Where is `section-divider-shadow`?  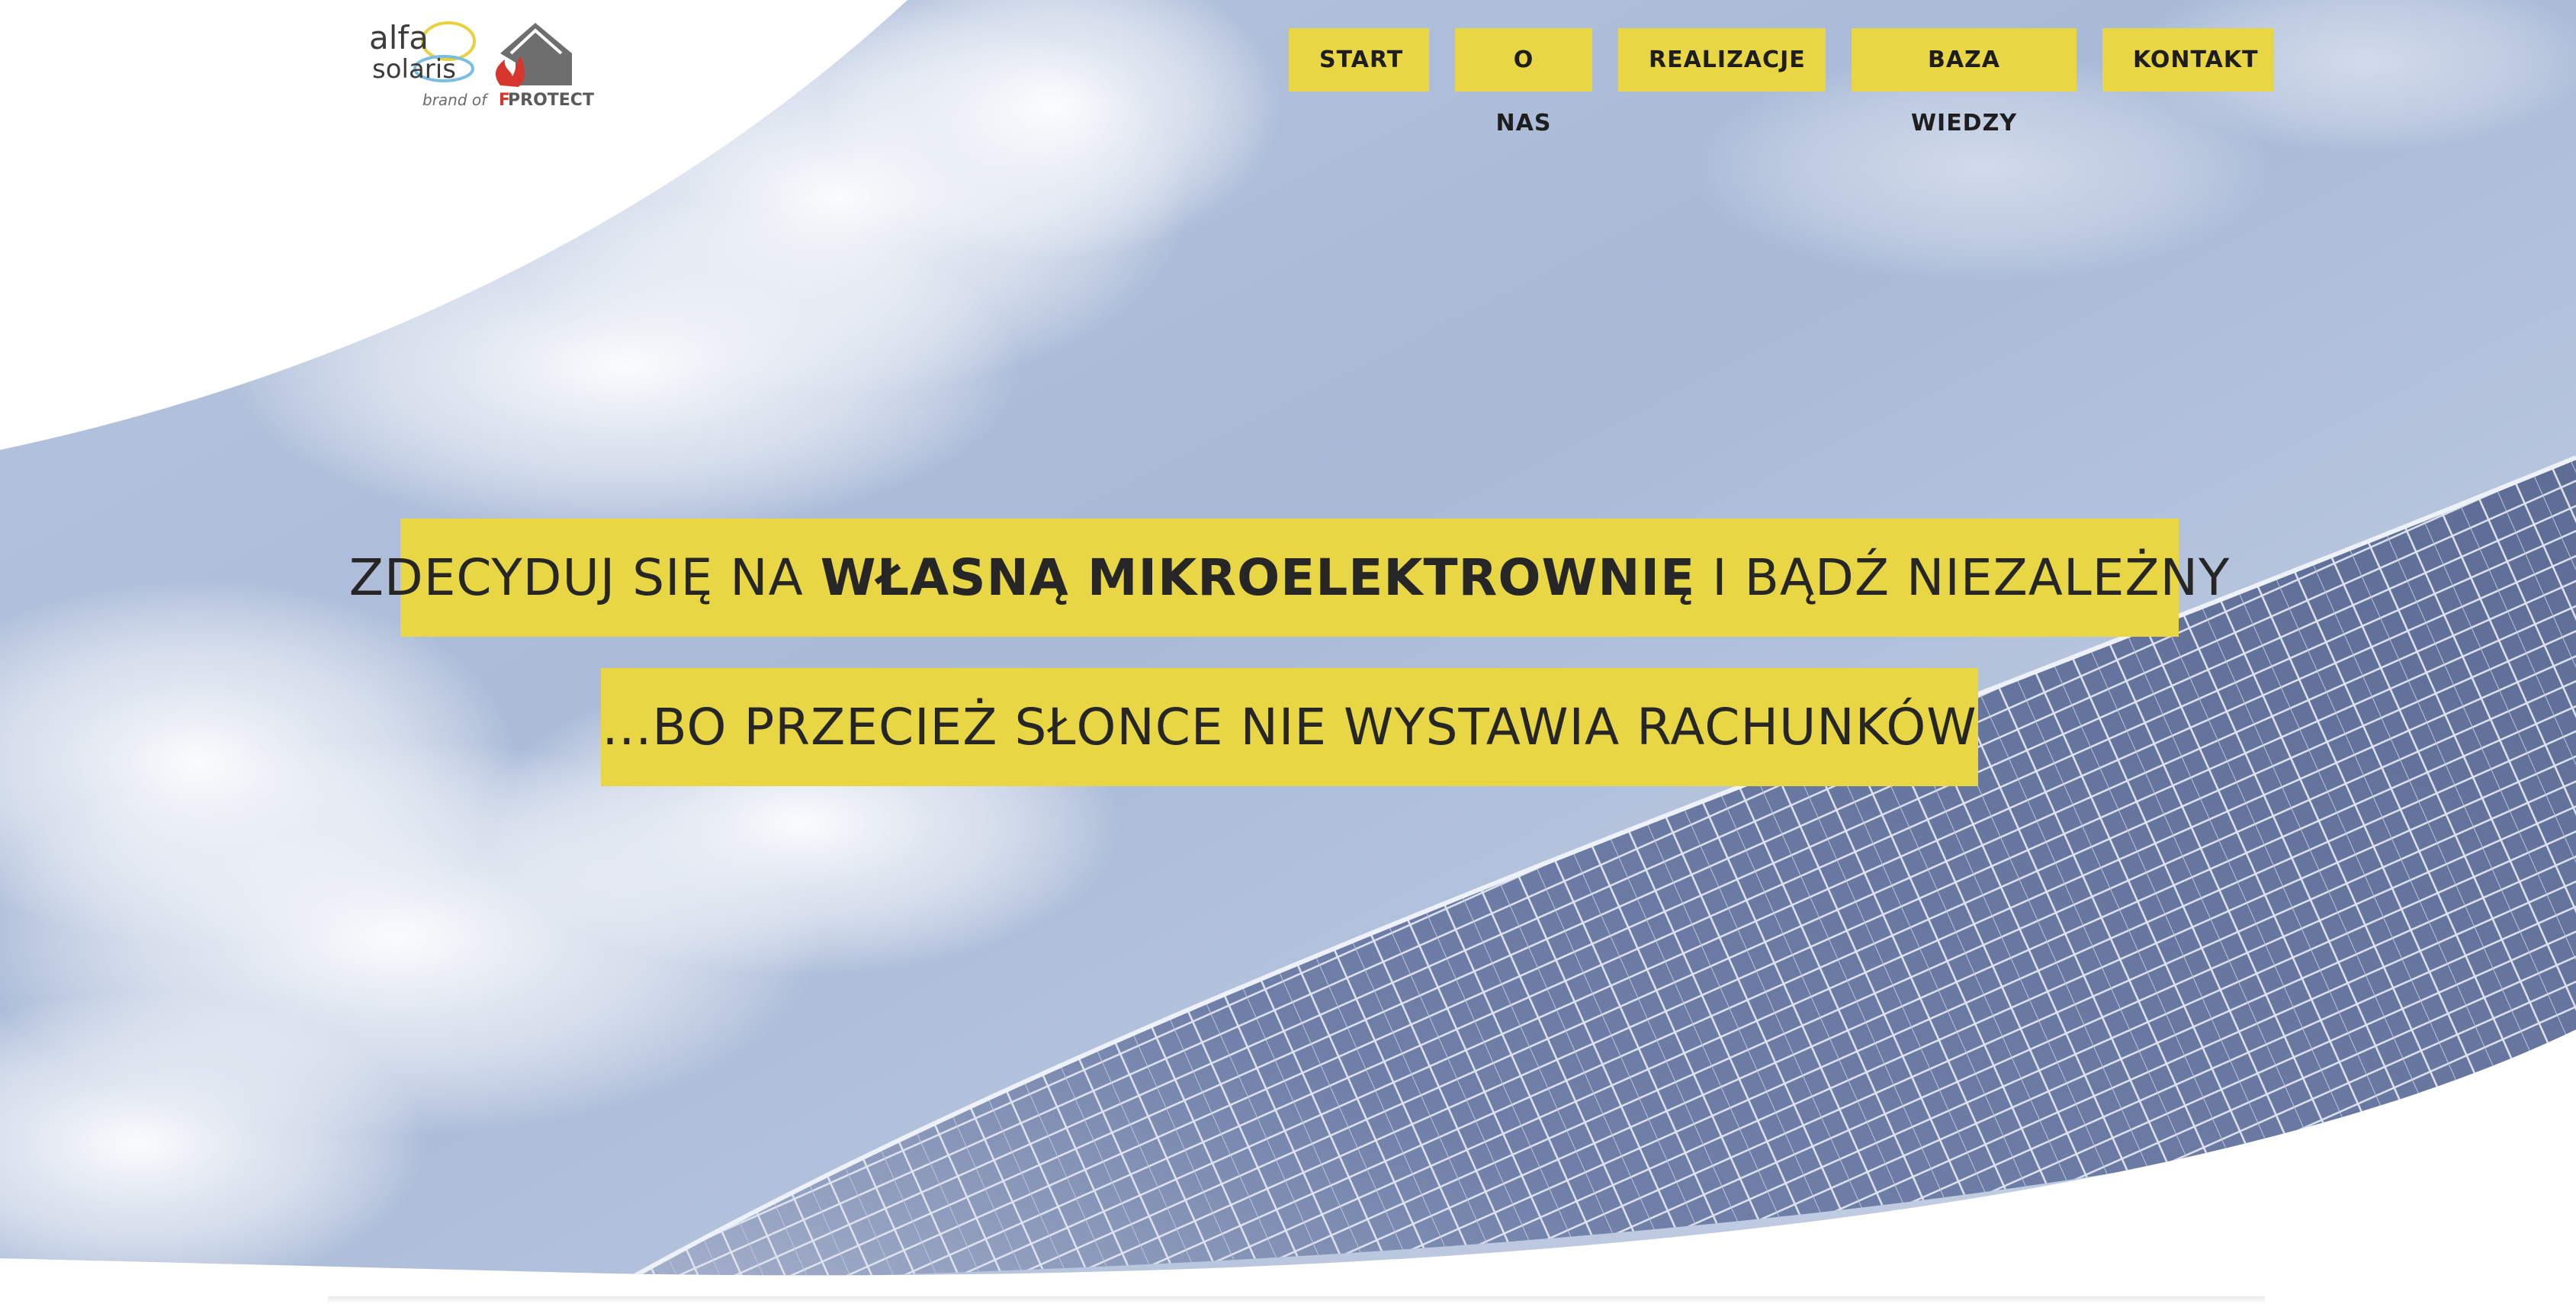 section-divider-shadow is located at coordinates (1296, 1300).